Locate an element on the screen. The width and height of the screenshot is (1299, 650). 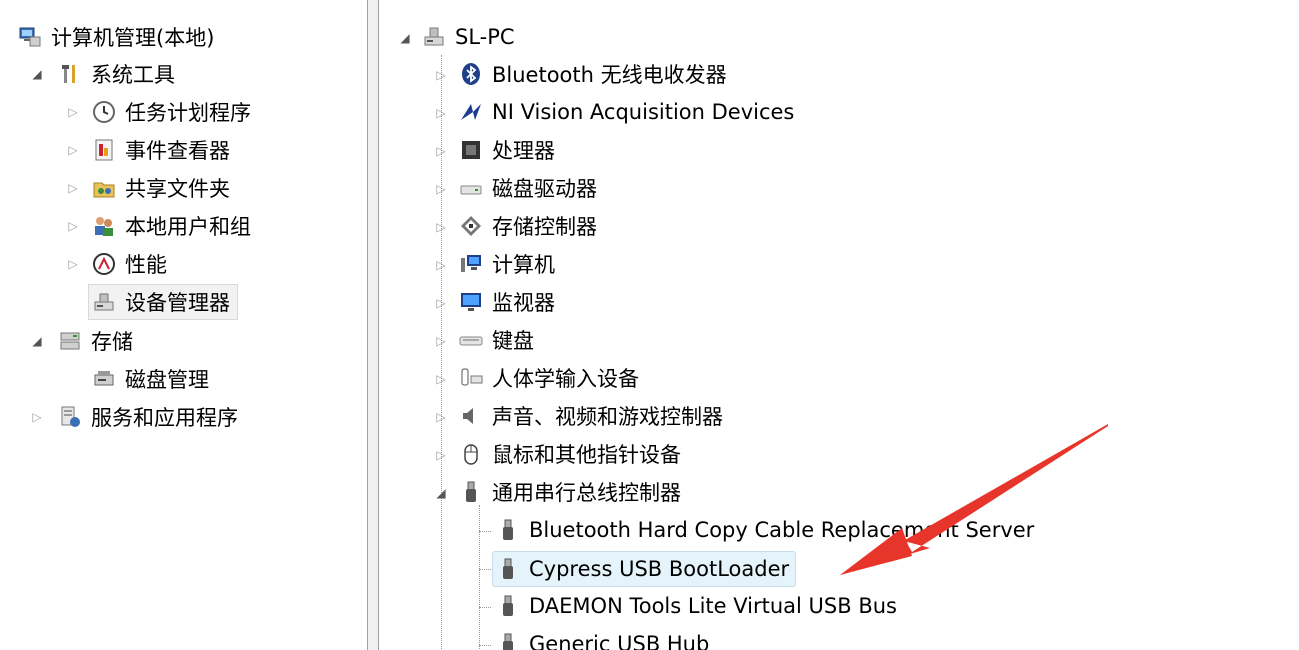
category-sound-video-game: 声音、视频和游戏控制器 is located at coordinates (592, 416).